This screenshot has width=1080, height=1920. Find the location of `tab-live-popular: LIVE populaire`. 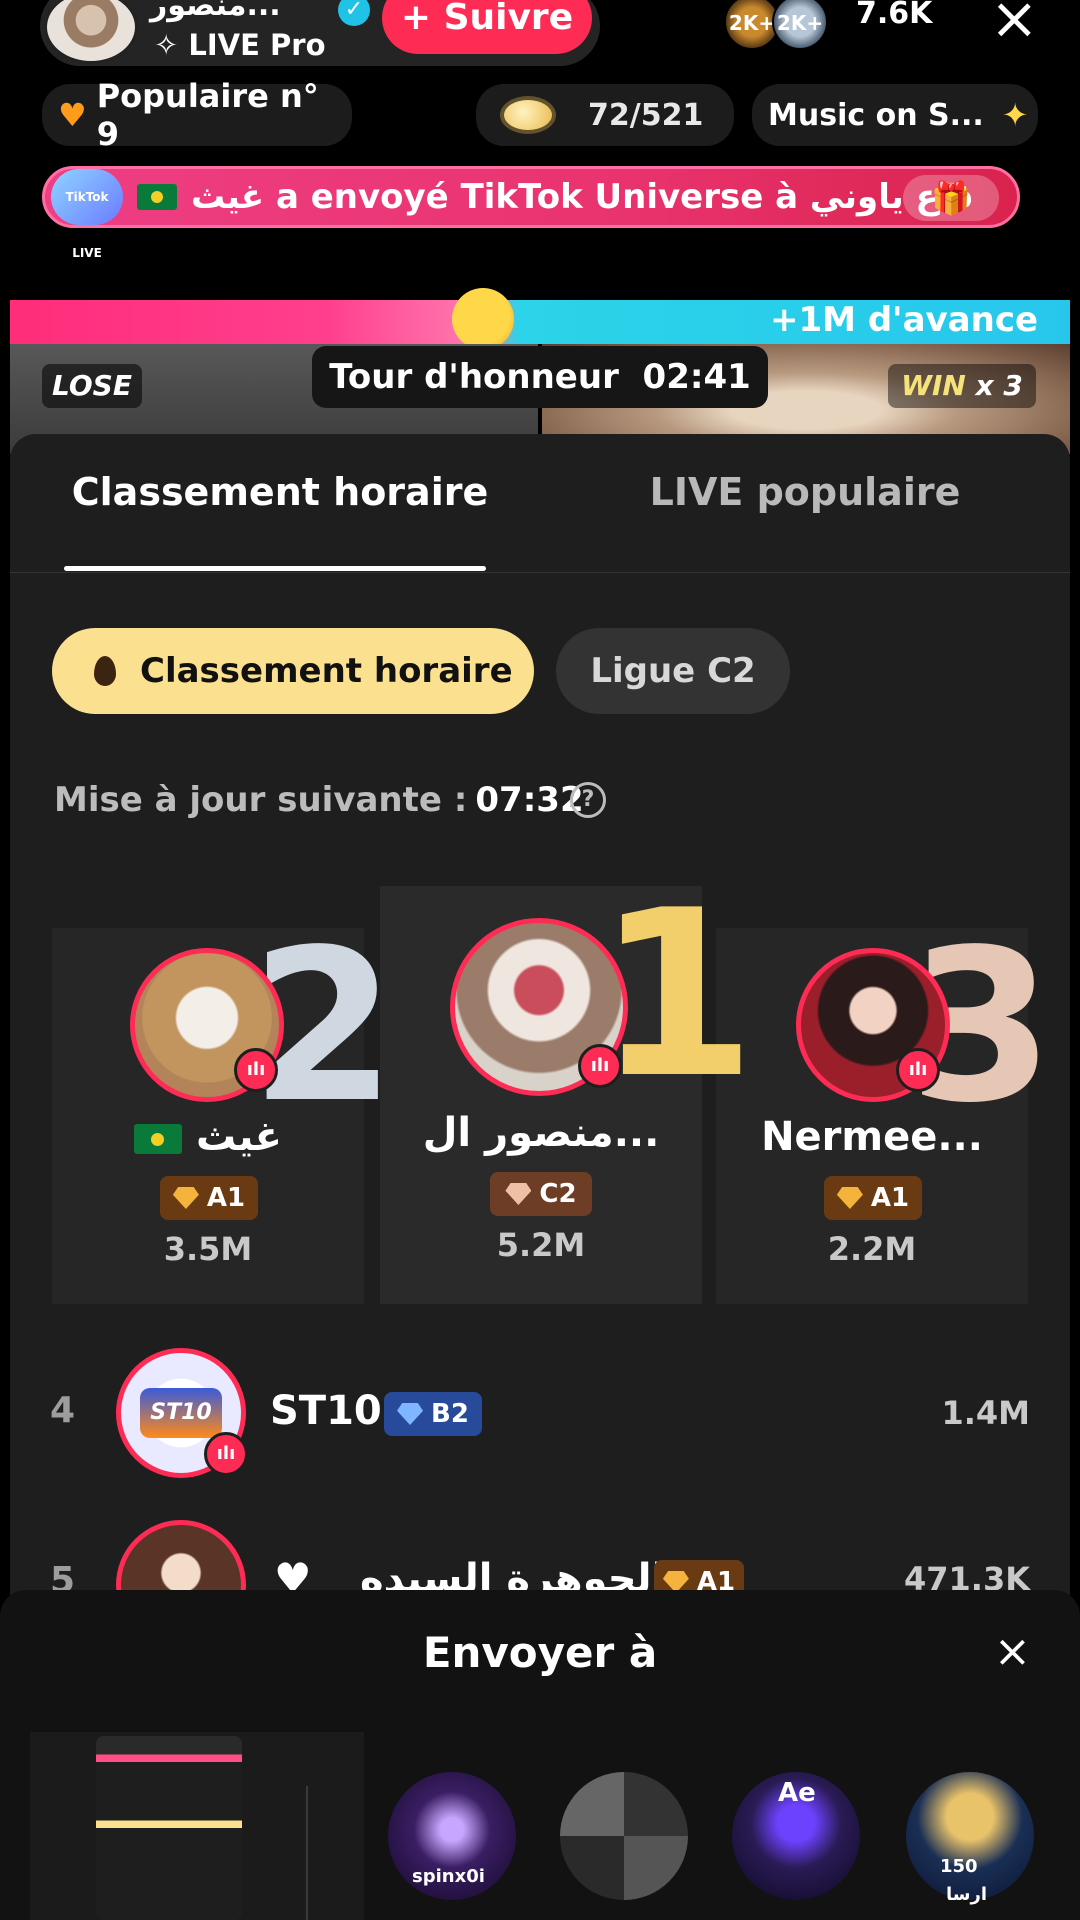

tab-live-popular: LIVE populaire is located at coordinates (805, 492).